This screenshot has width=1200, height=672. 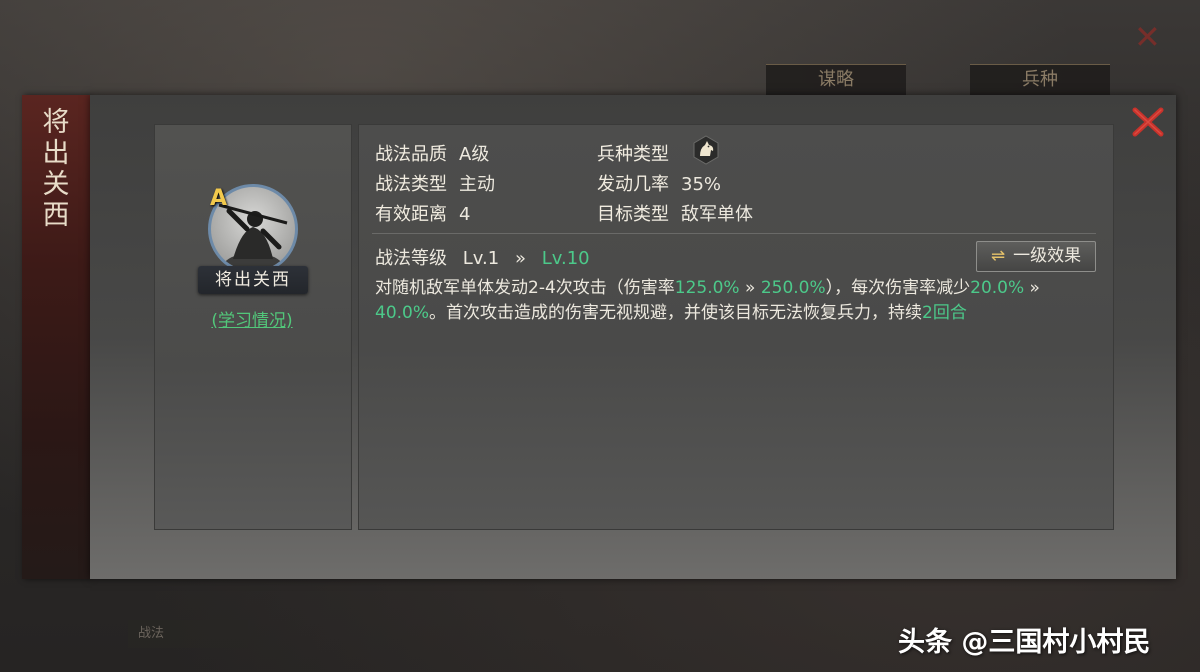 I want to click on attr-rate-label: 发动几率, so click(x=633, y=184).